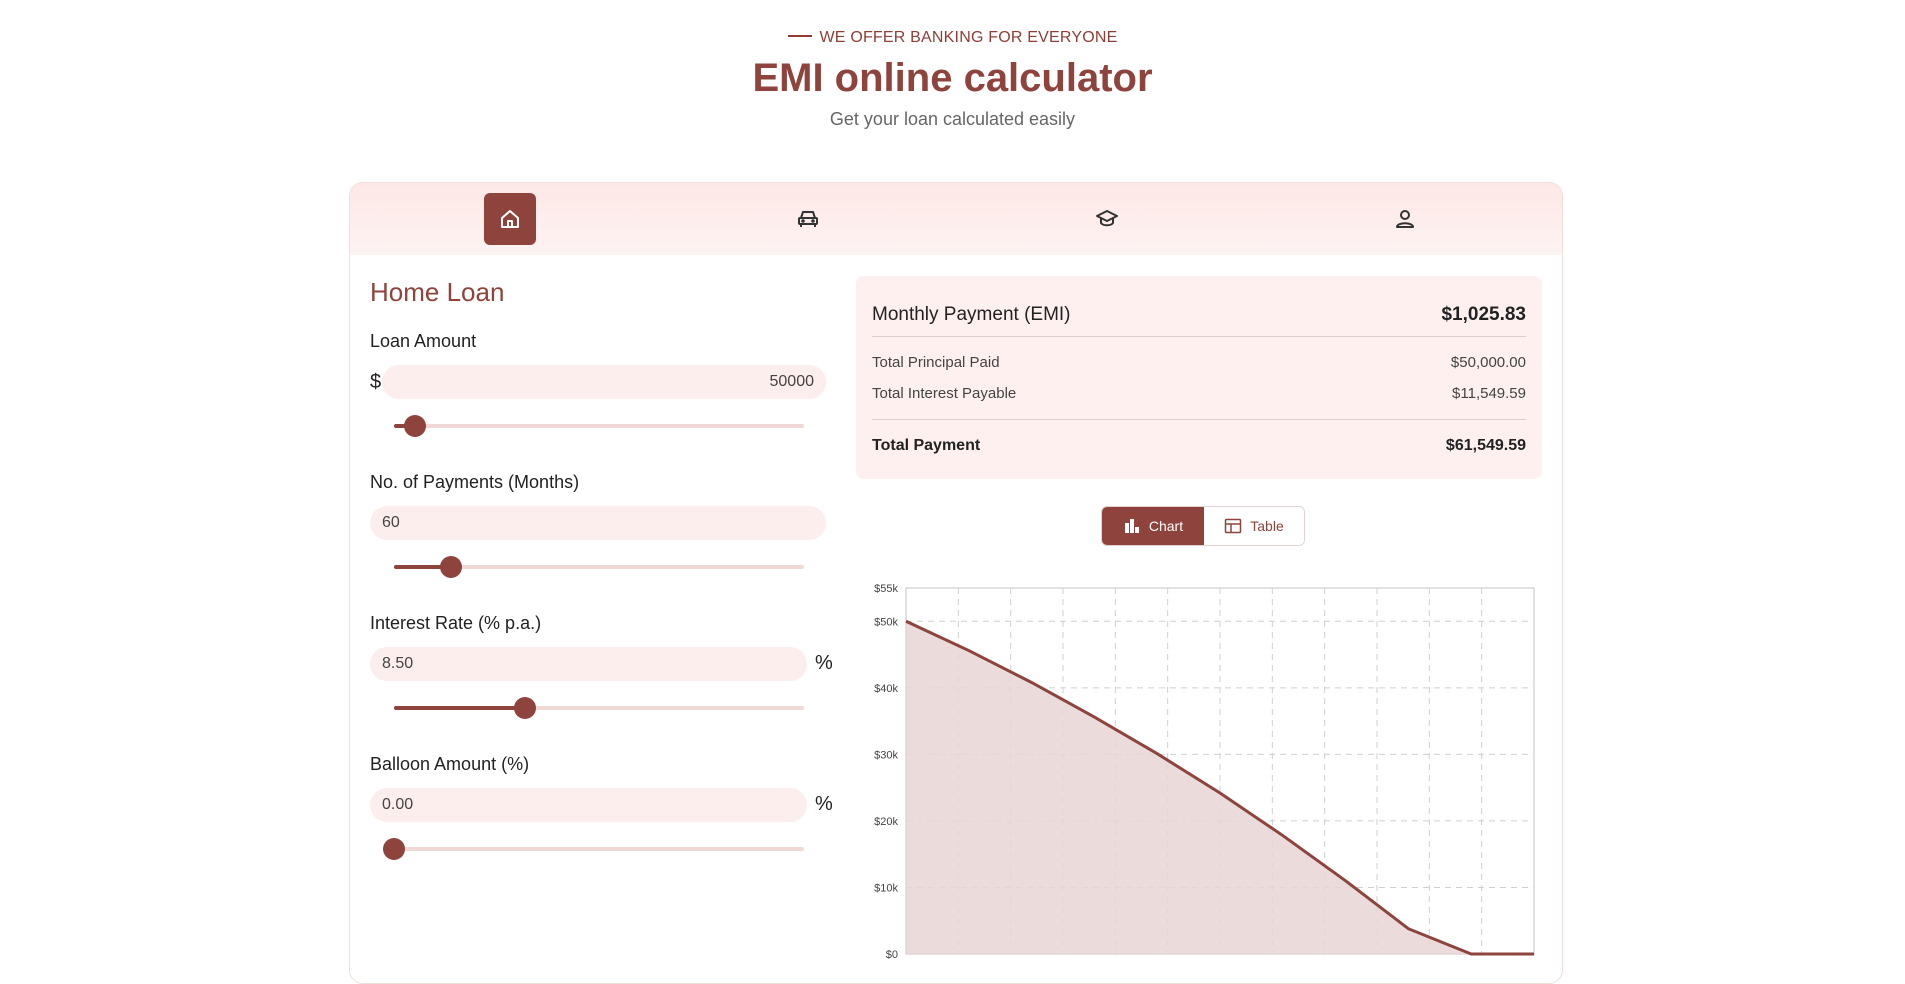  What do you see at coordinates (952, 119) in the screenshot?
I see `page-subtitle: Get your loan calculated easily` at bounding box center [952, 119].